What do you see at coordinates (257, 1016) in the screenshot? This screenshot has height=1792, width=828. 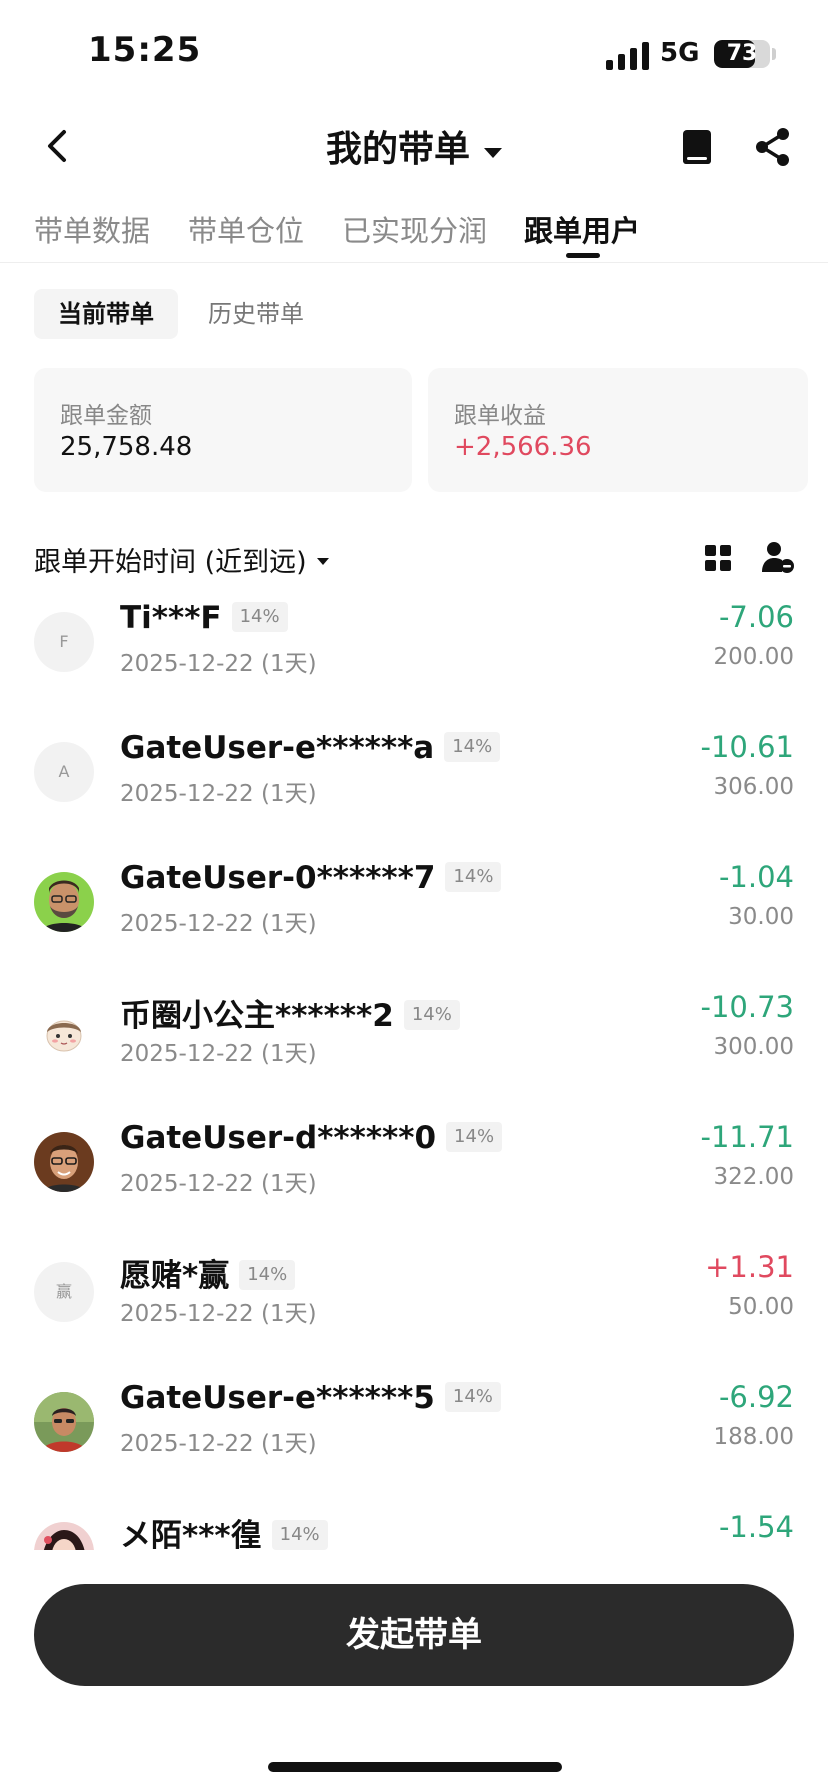 I see `user-name: 币圈小公主******2` at bounding box center [257, 1016].